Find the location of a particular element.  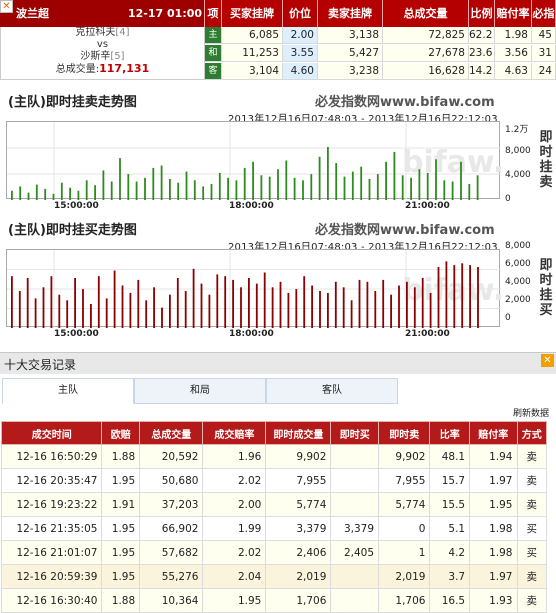

chart-side-title: 即时挂卖 is located at coordinates (546, 160).